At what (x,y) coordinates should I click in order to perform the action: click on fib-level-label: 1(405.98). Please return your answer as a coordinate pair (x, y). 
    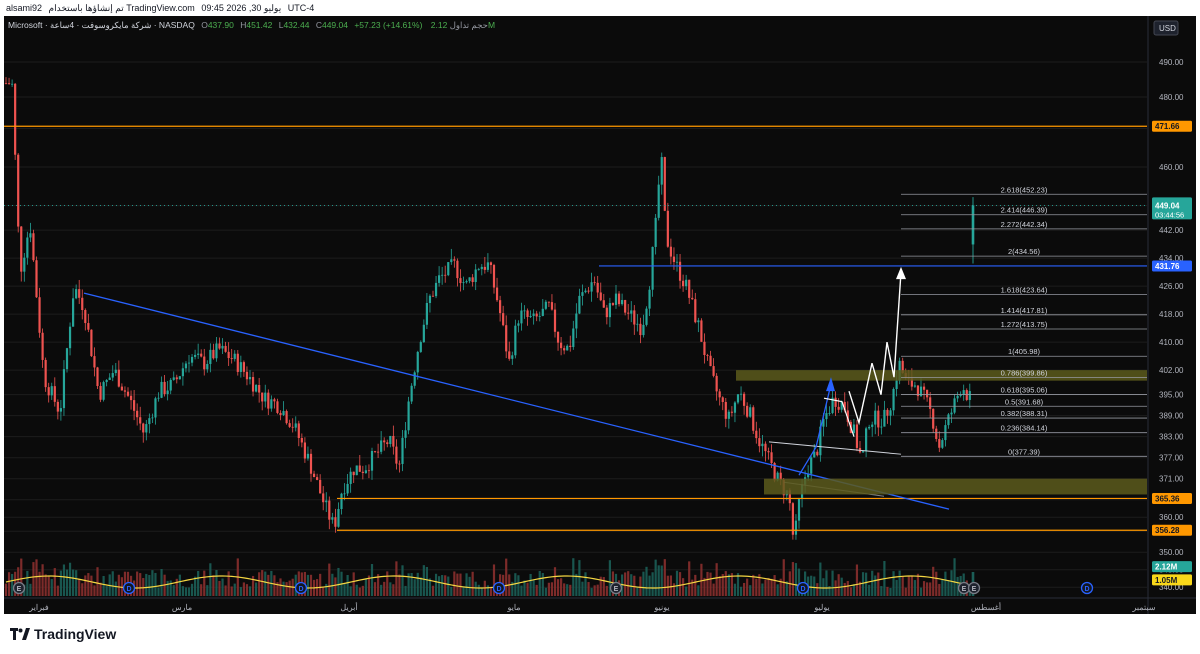
    Looking at the image, I should click on (1024, 351).